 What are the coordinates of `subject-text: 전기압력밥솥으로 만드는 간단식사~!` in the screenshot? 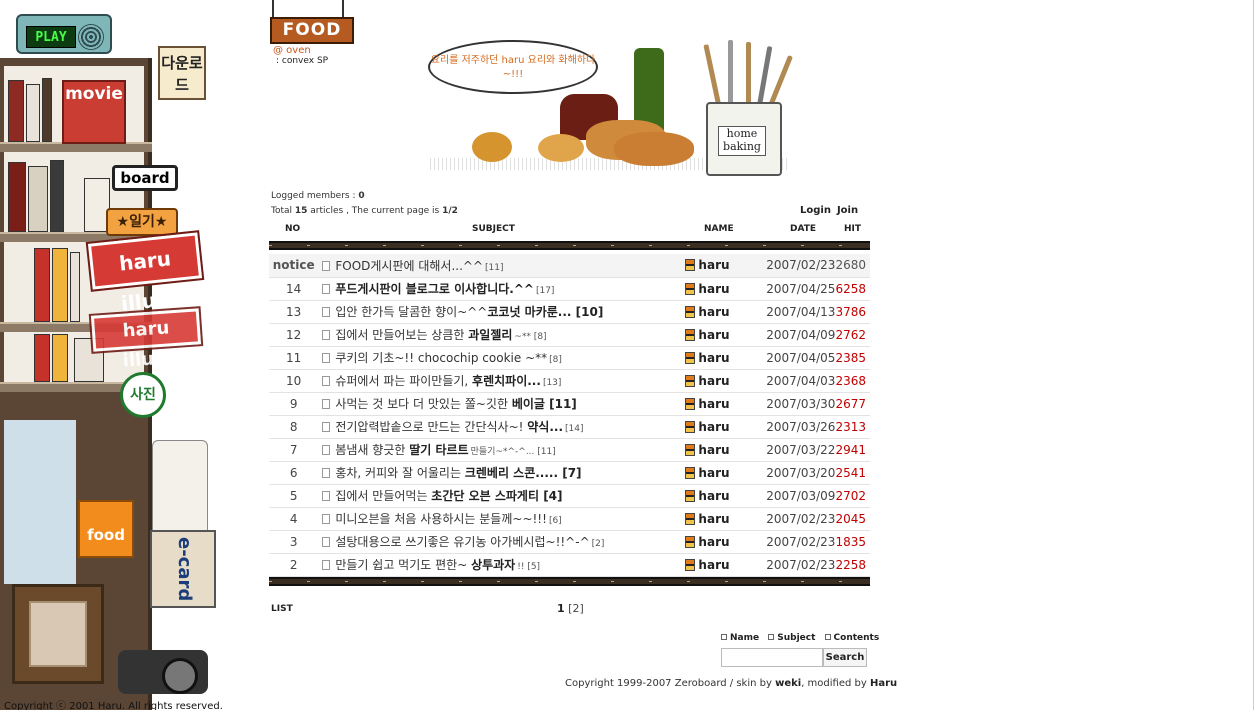 It's located at (431, 427).